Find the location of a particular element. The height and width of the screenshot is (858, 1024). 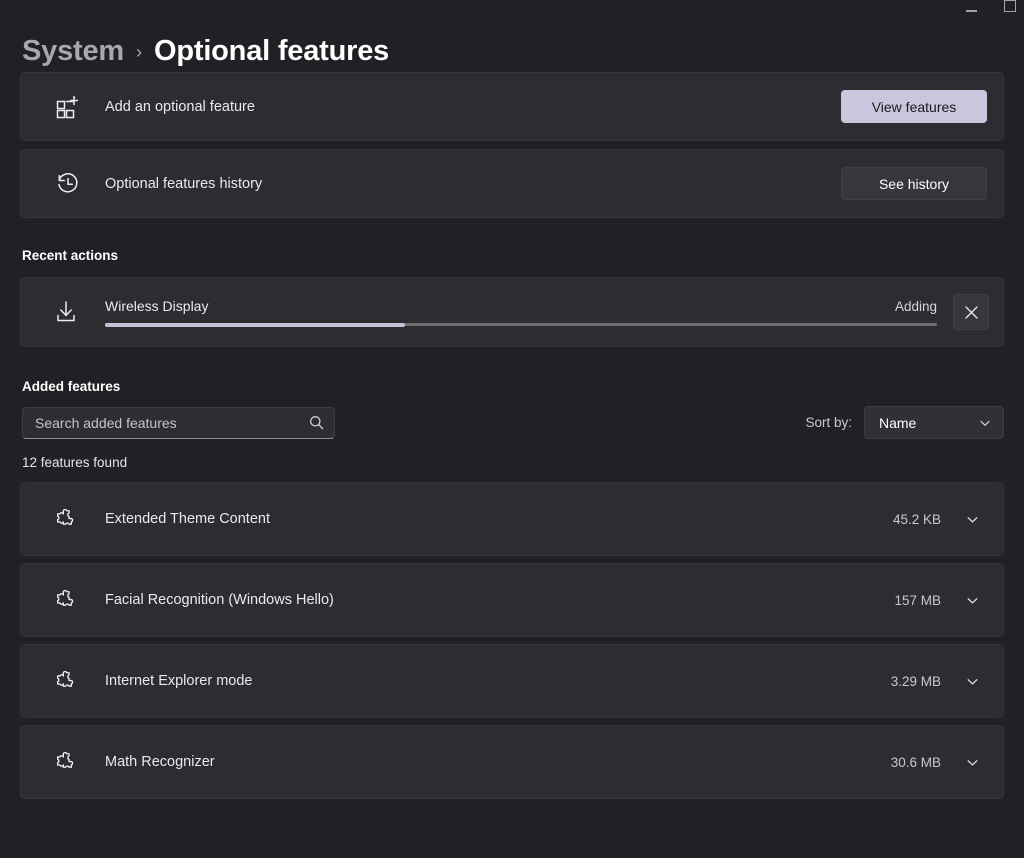

search-icon is located at coordinates (316, 422).